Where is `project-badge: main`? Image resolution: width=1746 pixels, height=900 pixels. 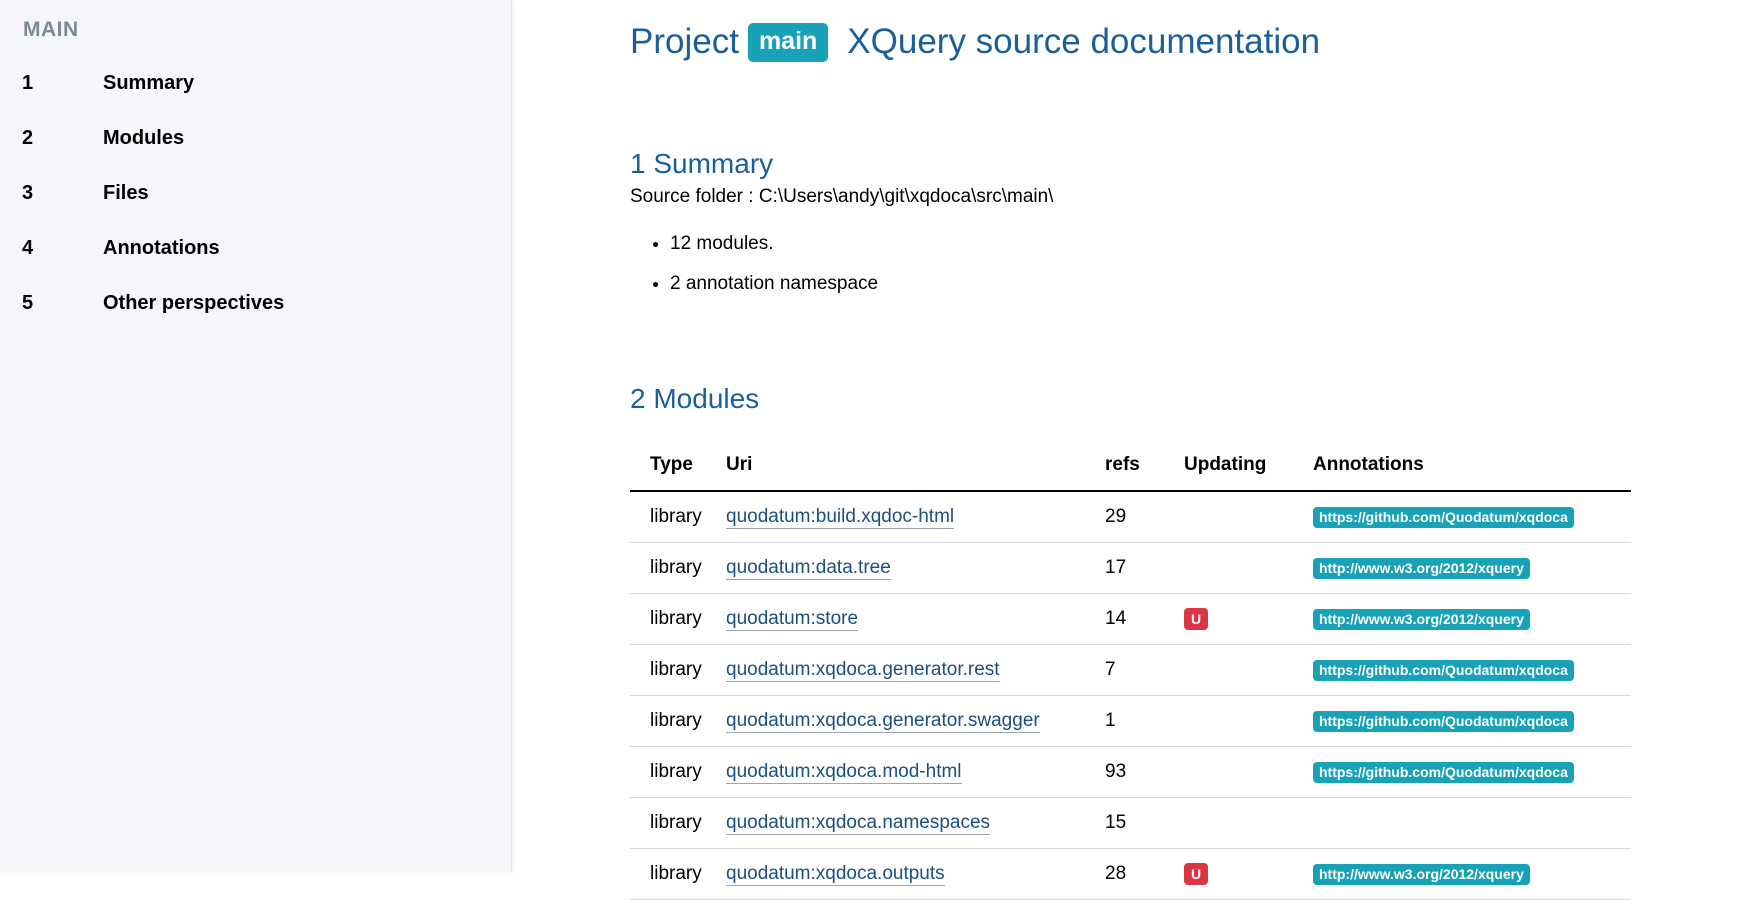 project-badge: main is located at coordinates (788, 42).